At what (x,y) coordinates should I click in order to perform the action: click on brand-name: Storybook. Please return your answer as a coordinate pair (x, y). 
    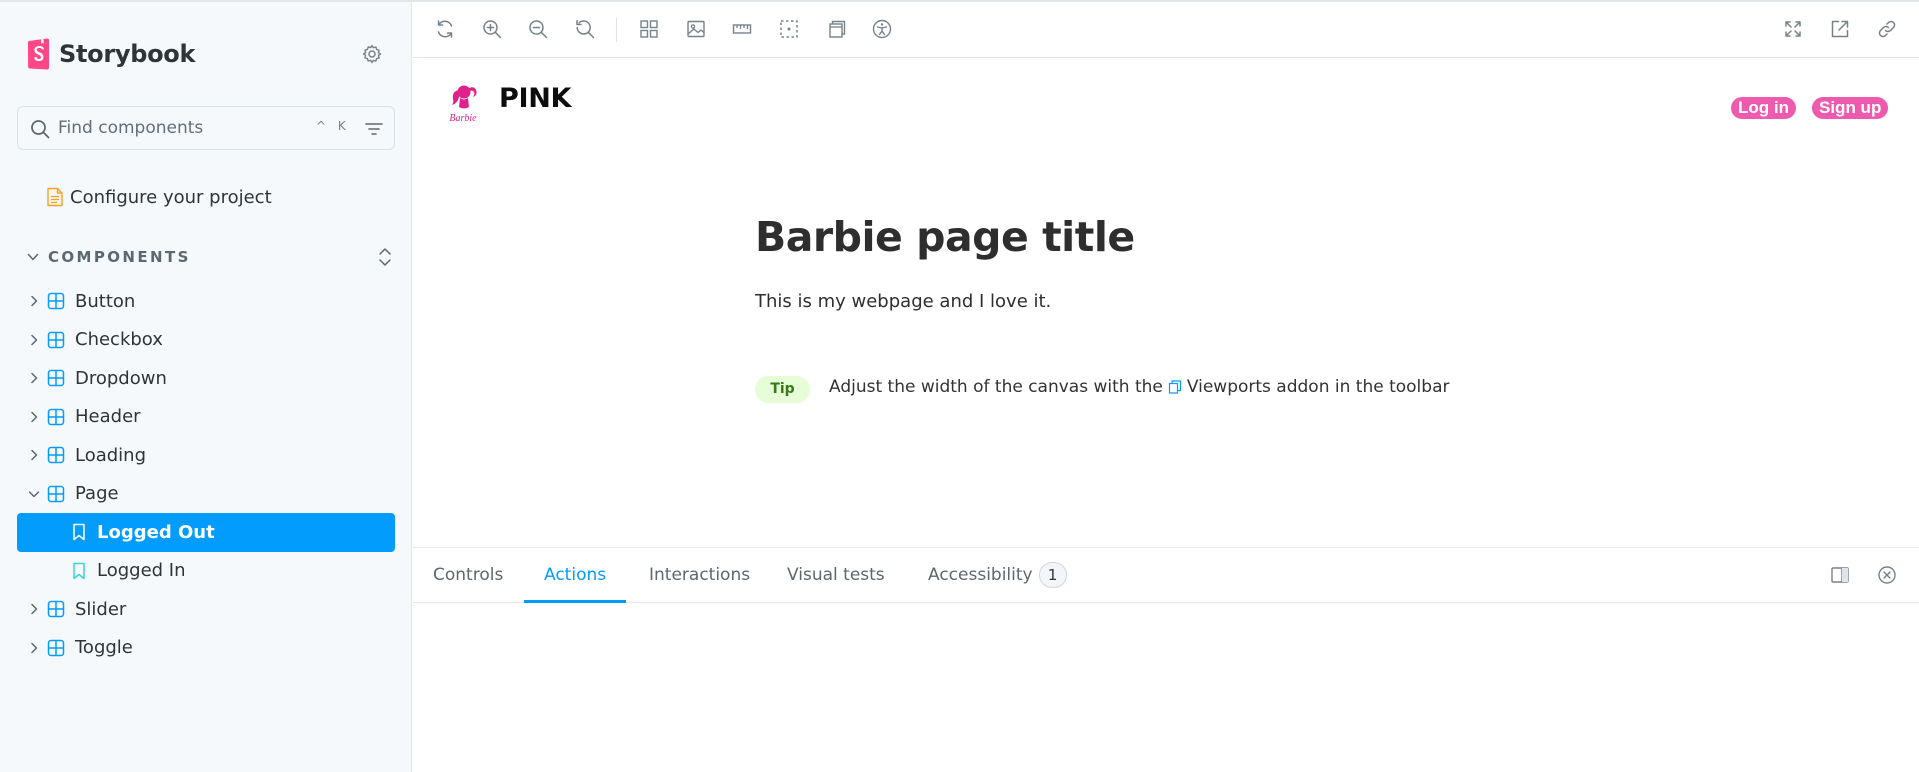
    Looking at the image, I should click on (127, 54).